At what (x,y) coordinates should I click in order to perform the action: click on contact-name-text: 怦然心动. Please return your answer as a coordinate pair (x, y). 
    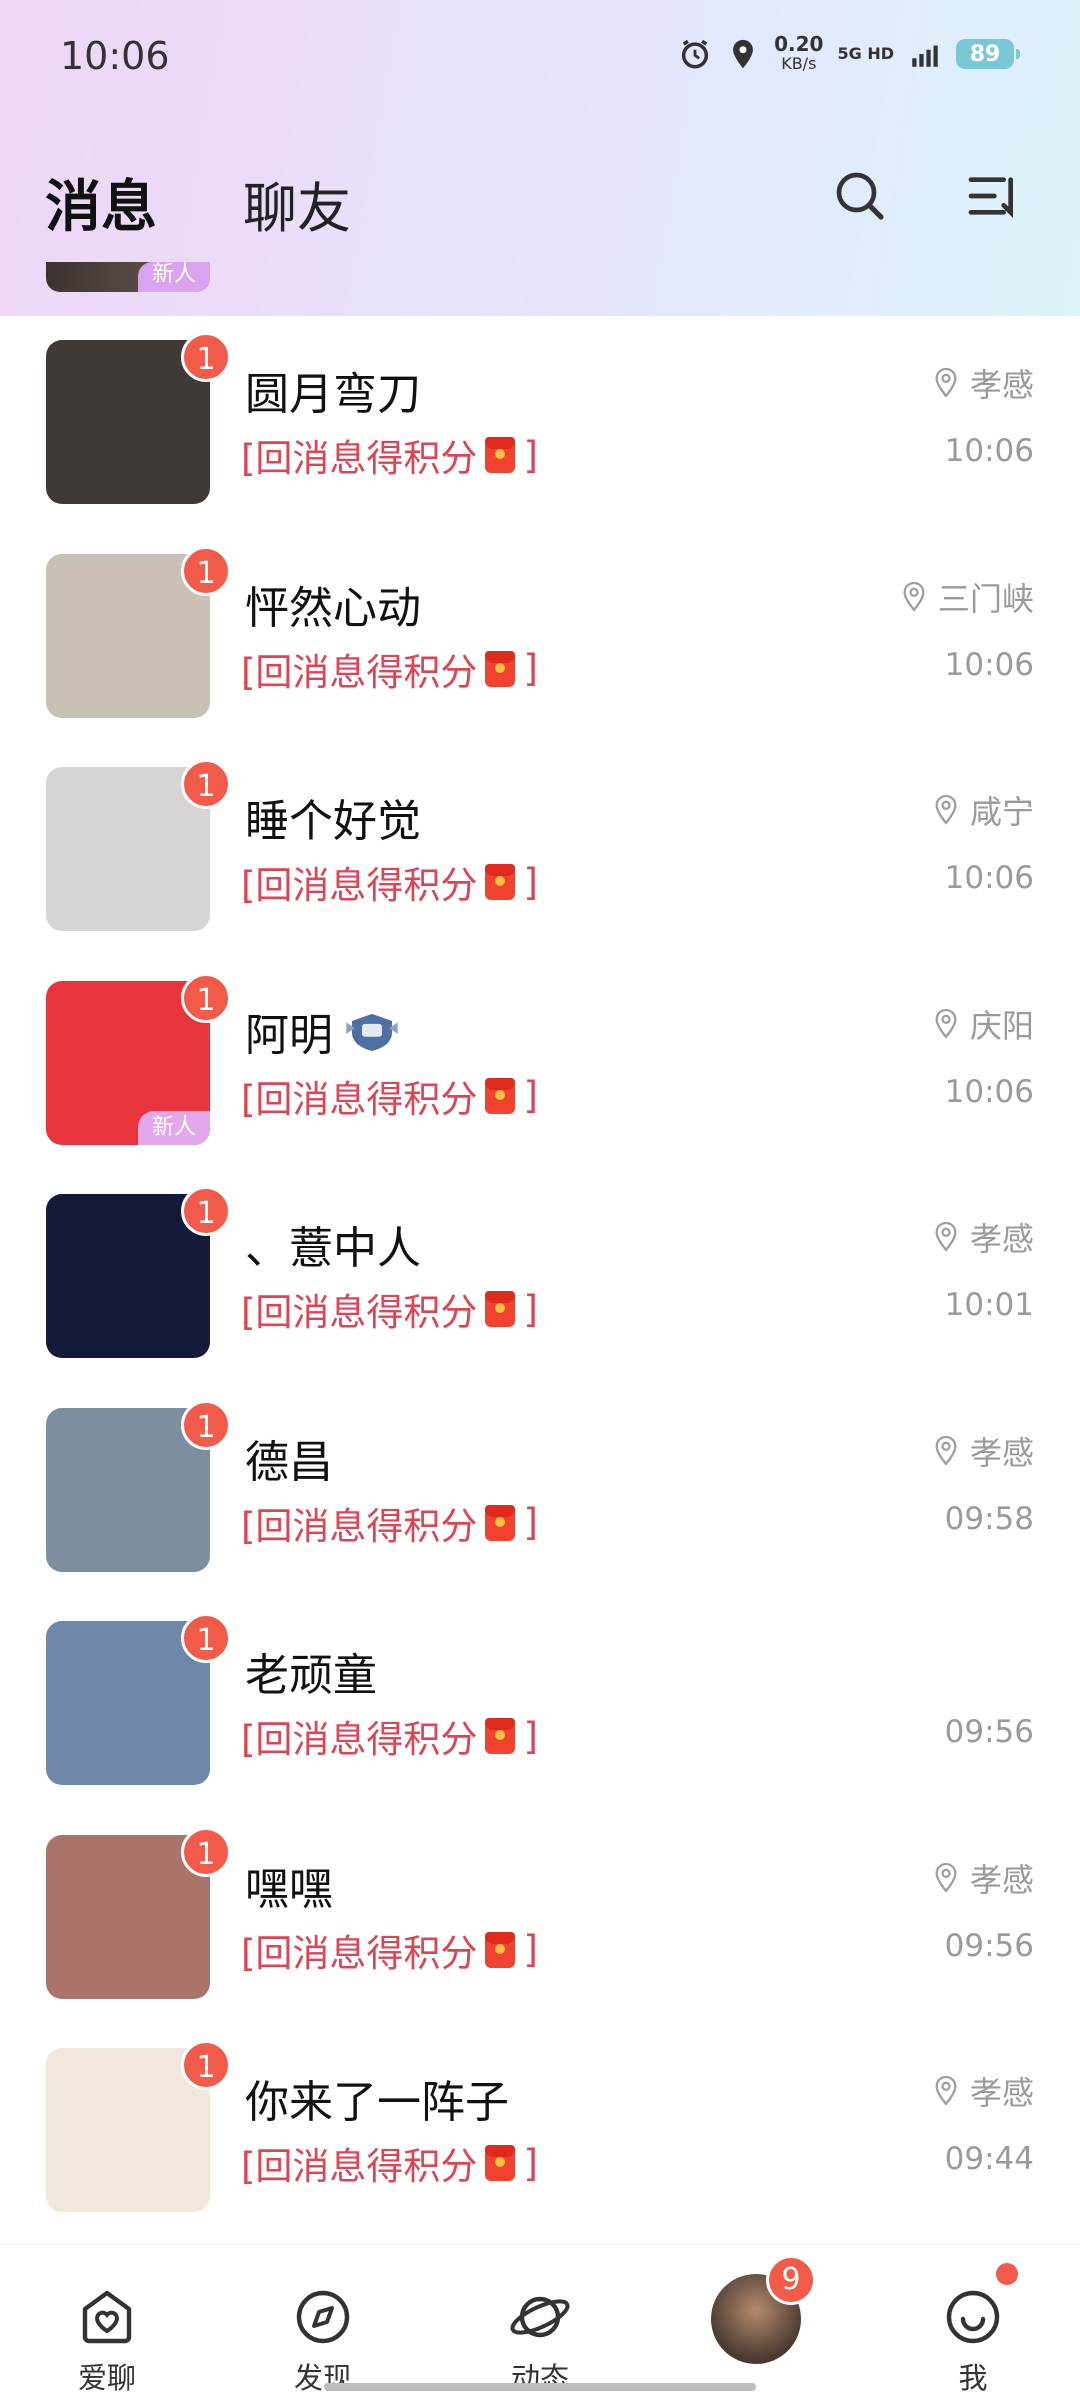
    Looking at the image, I should click on (333, 608).